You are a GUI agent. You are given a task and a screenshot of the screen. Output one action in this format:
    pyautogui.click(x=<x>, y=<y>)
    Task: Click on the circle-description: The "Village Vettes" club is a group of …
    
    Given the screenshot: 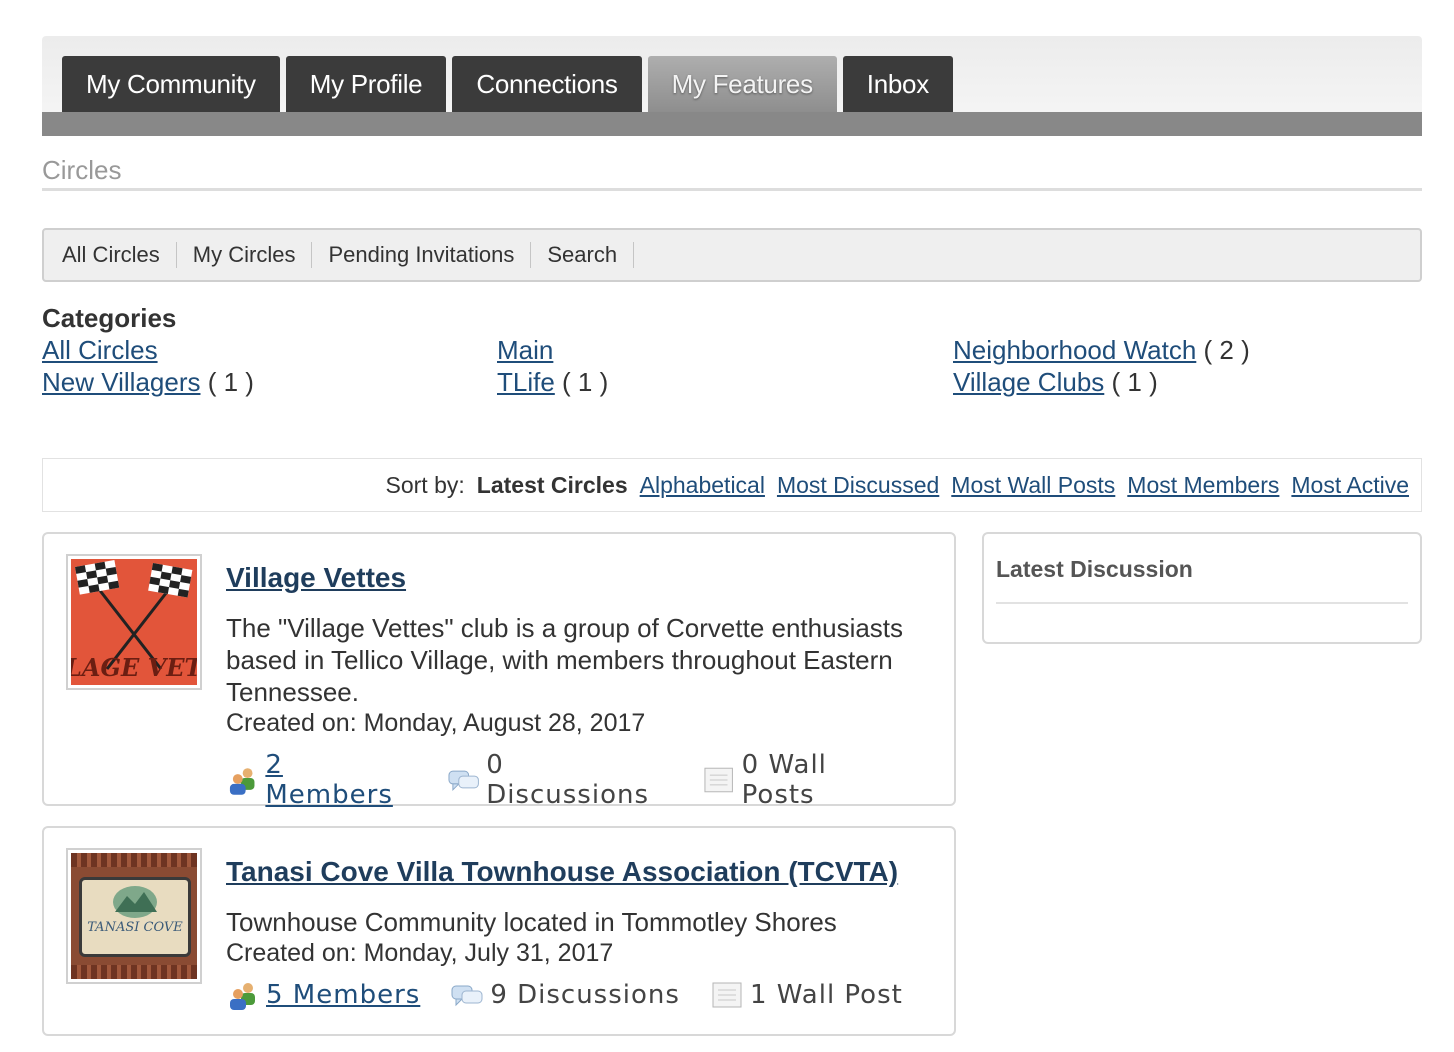 What is the action you would take?
    pyautogui.click(x=565, y=660)
    